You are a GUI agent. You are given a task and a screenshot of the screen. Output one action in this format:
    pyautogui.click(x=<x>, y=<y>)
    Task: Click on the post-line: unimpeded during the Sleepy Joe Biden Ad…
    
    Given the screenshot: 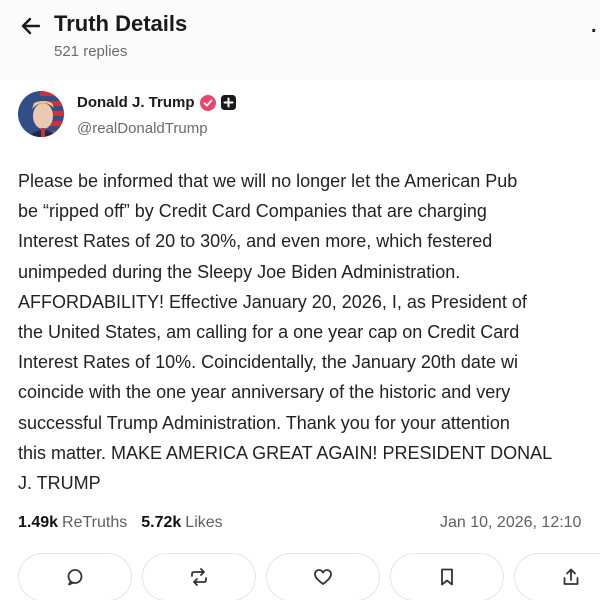 What is the action you would take?
    pyautogui.click(x=239, y=271)
    